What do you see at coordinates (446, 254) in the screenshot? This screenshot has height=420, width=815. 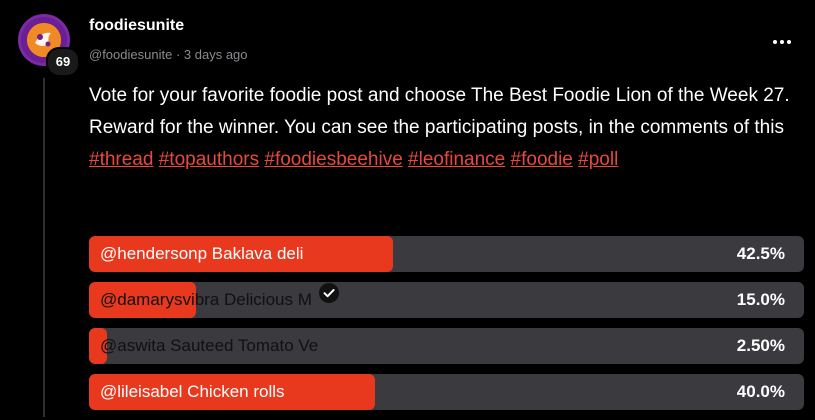 I see `poll-option-1: @hendersonp Baklava deli 42.5%` at bounding box center [446, 254].